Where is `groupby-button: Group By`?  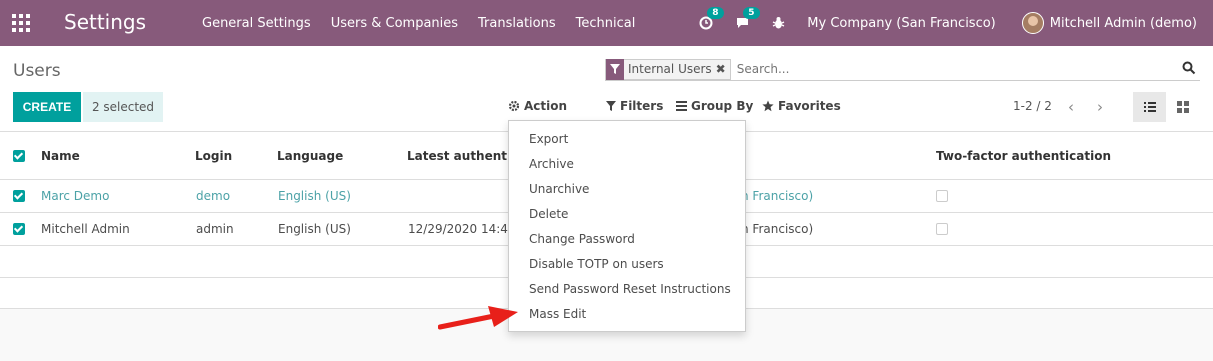
groupby-button: Group By is located at coordinates (714, 106).